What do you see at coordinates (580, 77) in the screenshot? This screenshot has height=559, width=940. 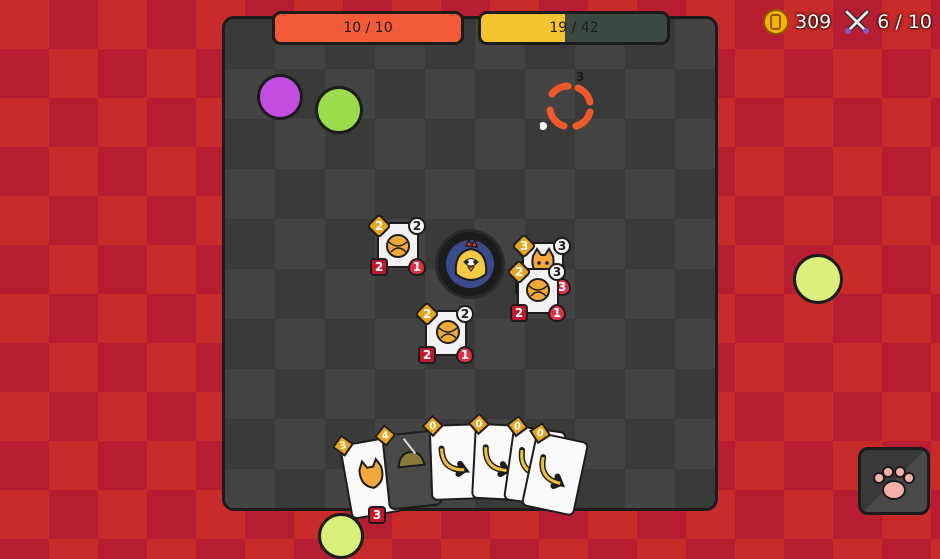 I see `enemy-spawn-count: 3` at bounding box center [580, 77].